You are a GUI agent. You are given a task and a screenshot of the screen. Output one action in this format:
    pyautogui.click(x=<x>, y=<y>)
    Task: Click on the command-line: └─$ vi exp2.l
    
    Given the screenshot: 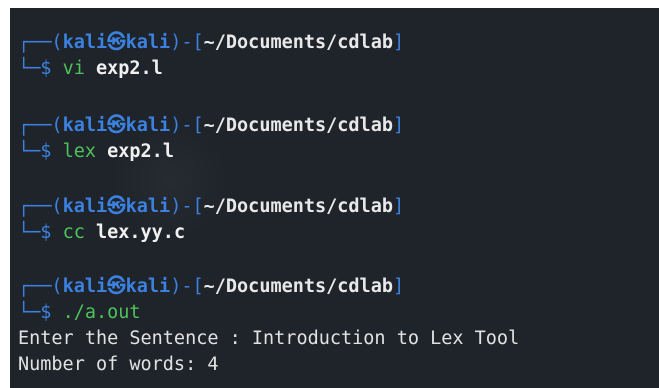 What is the action you would take?
    pyautogui.click(x=338, y=69)
    